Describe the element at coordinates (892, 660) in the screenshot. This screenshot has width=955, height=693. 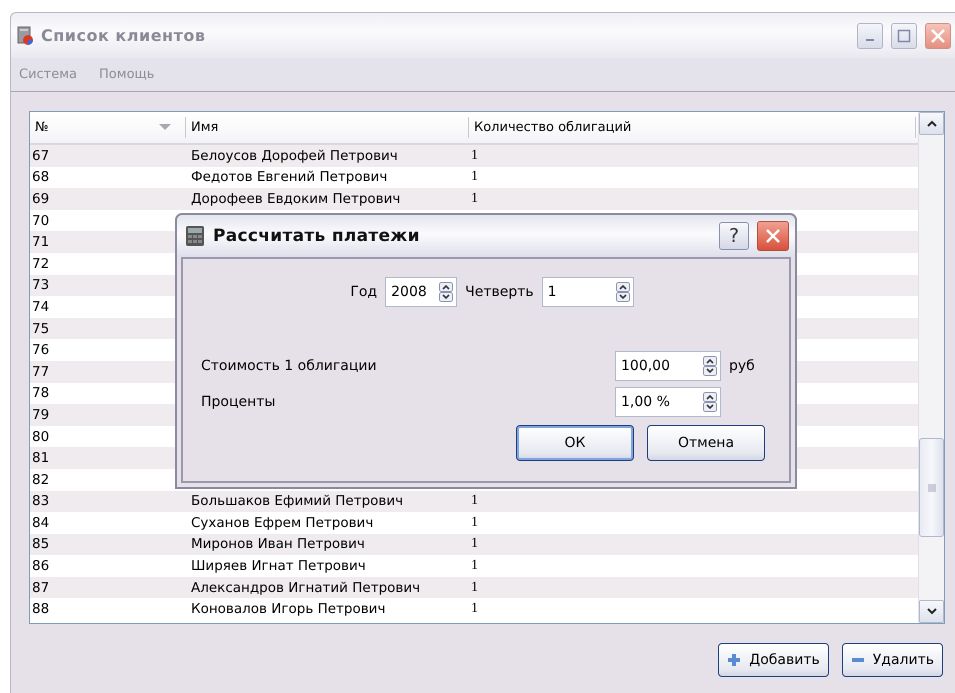
I see `remove-button: Удалить` at that location.